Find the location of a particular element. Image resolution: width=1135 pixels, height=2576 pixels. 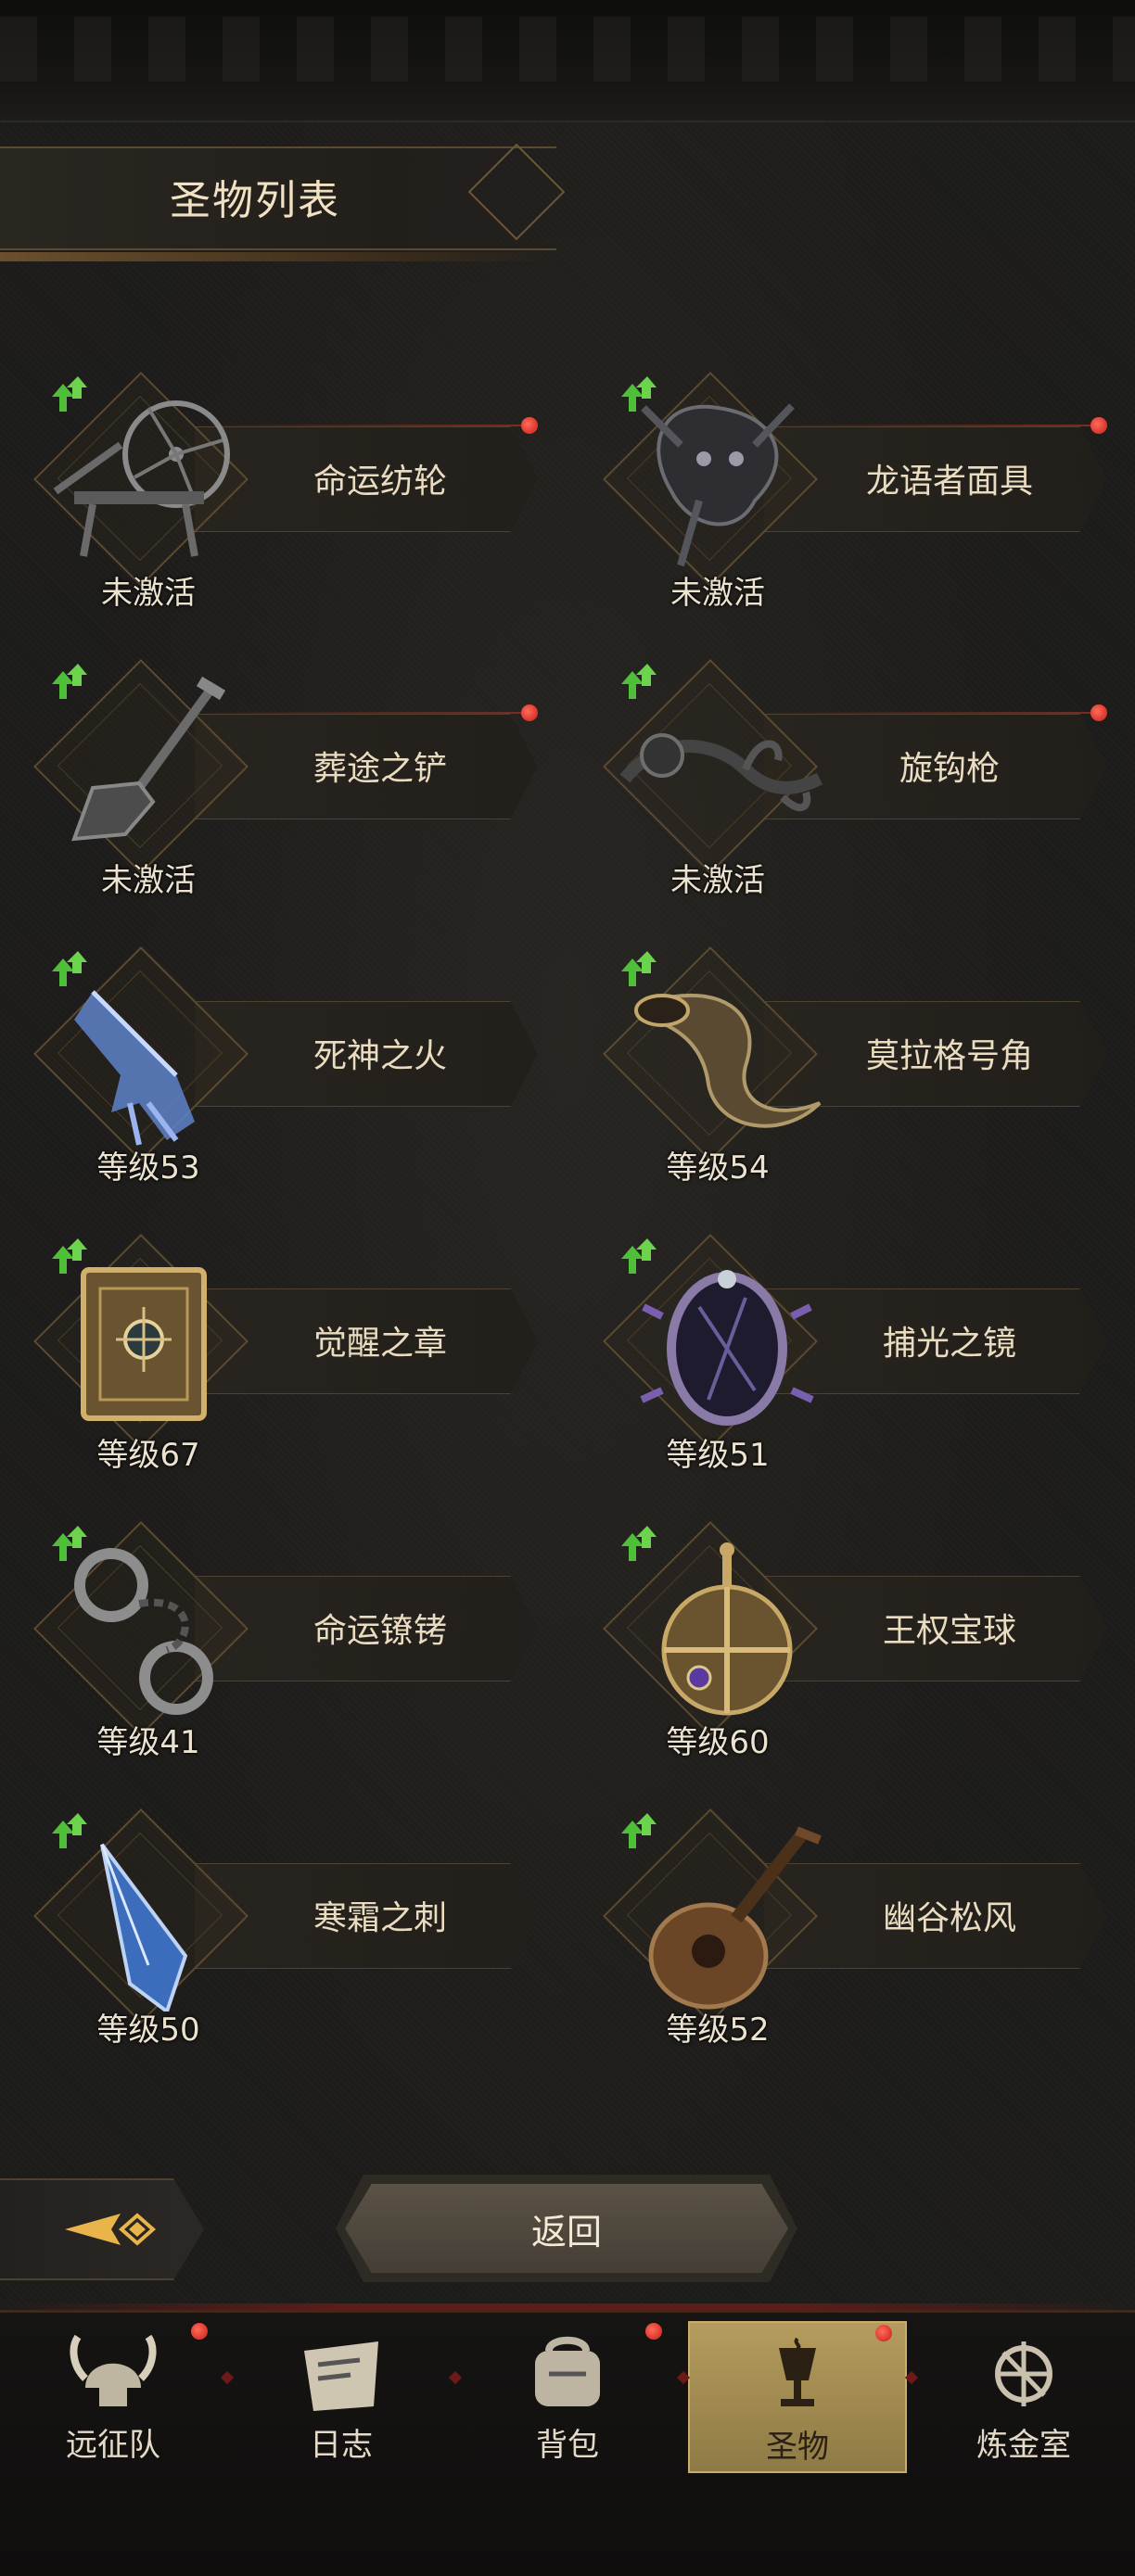

tome-icon is located at coordinates (144, 1344).